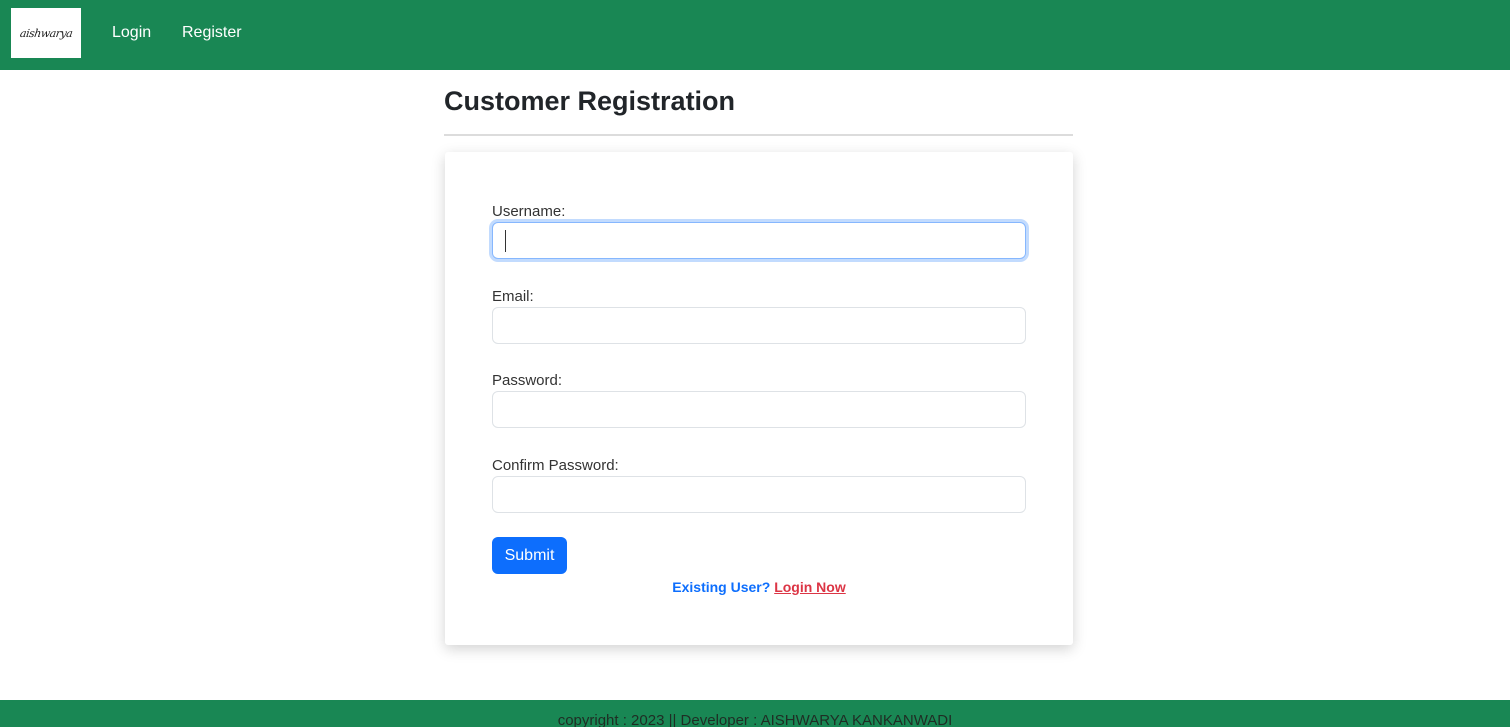 The height and width of the screenshot is (727, 1510). Describe the element at coordinates (527, 380) in the screenshot. I see `password-label: Password:` at that location.